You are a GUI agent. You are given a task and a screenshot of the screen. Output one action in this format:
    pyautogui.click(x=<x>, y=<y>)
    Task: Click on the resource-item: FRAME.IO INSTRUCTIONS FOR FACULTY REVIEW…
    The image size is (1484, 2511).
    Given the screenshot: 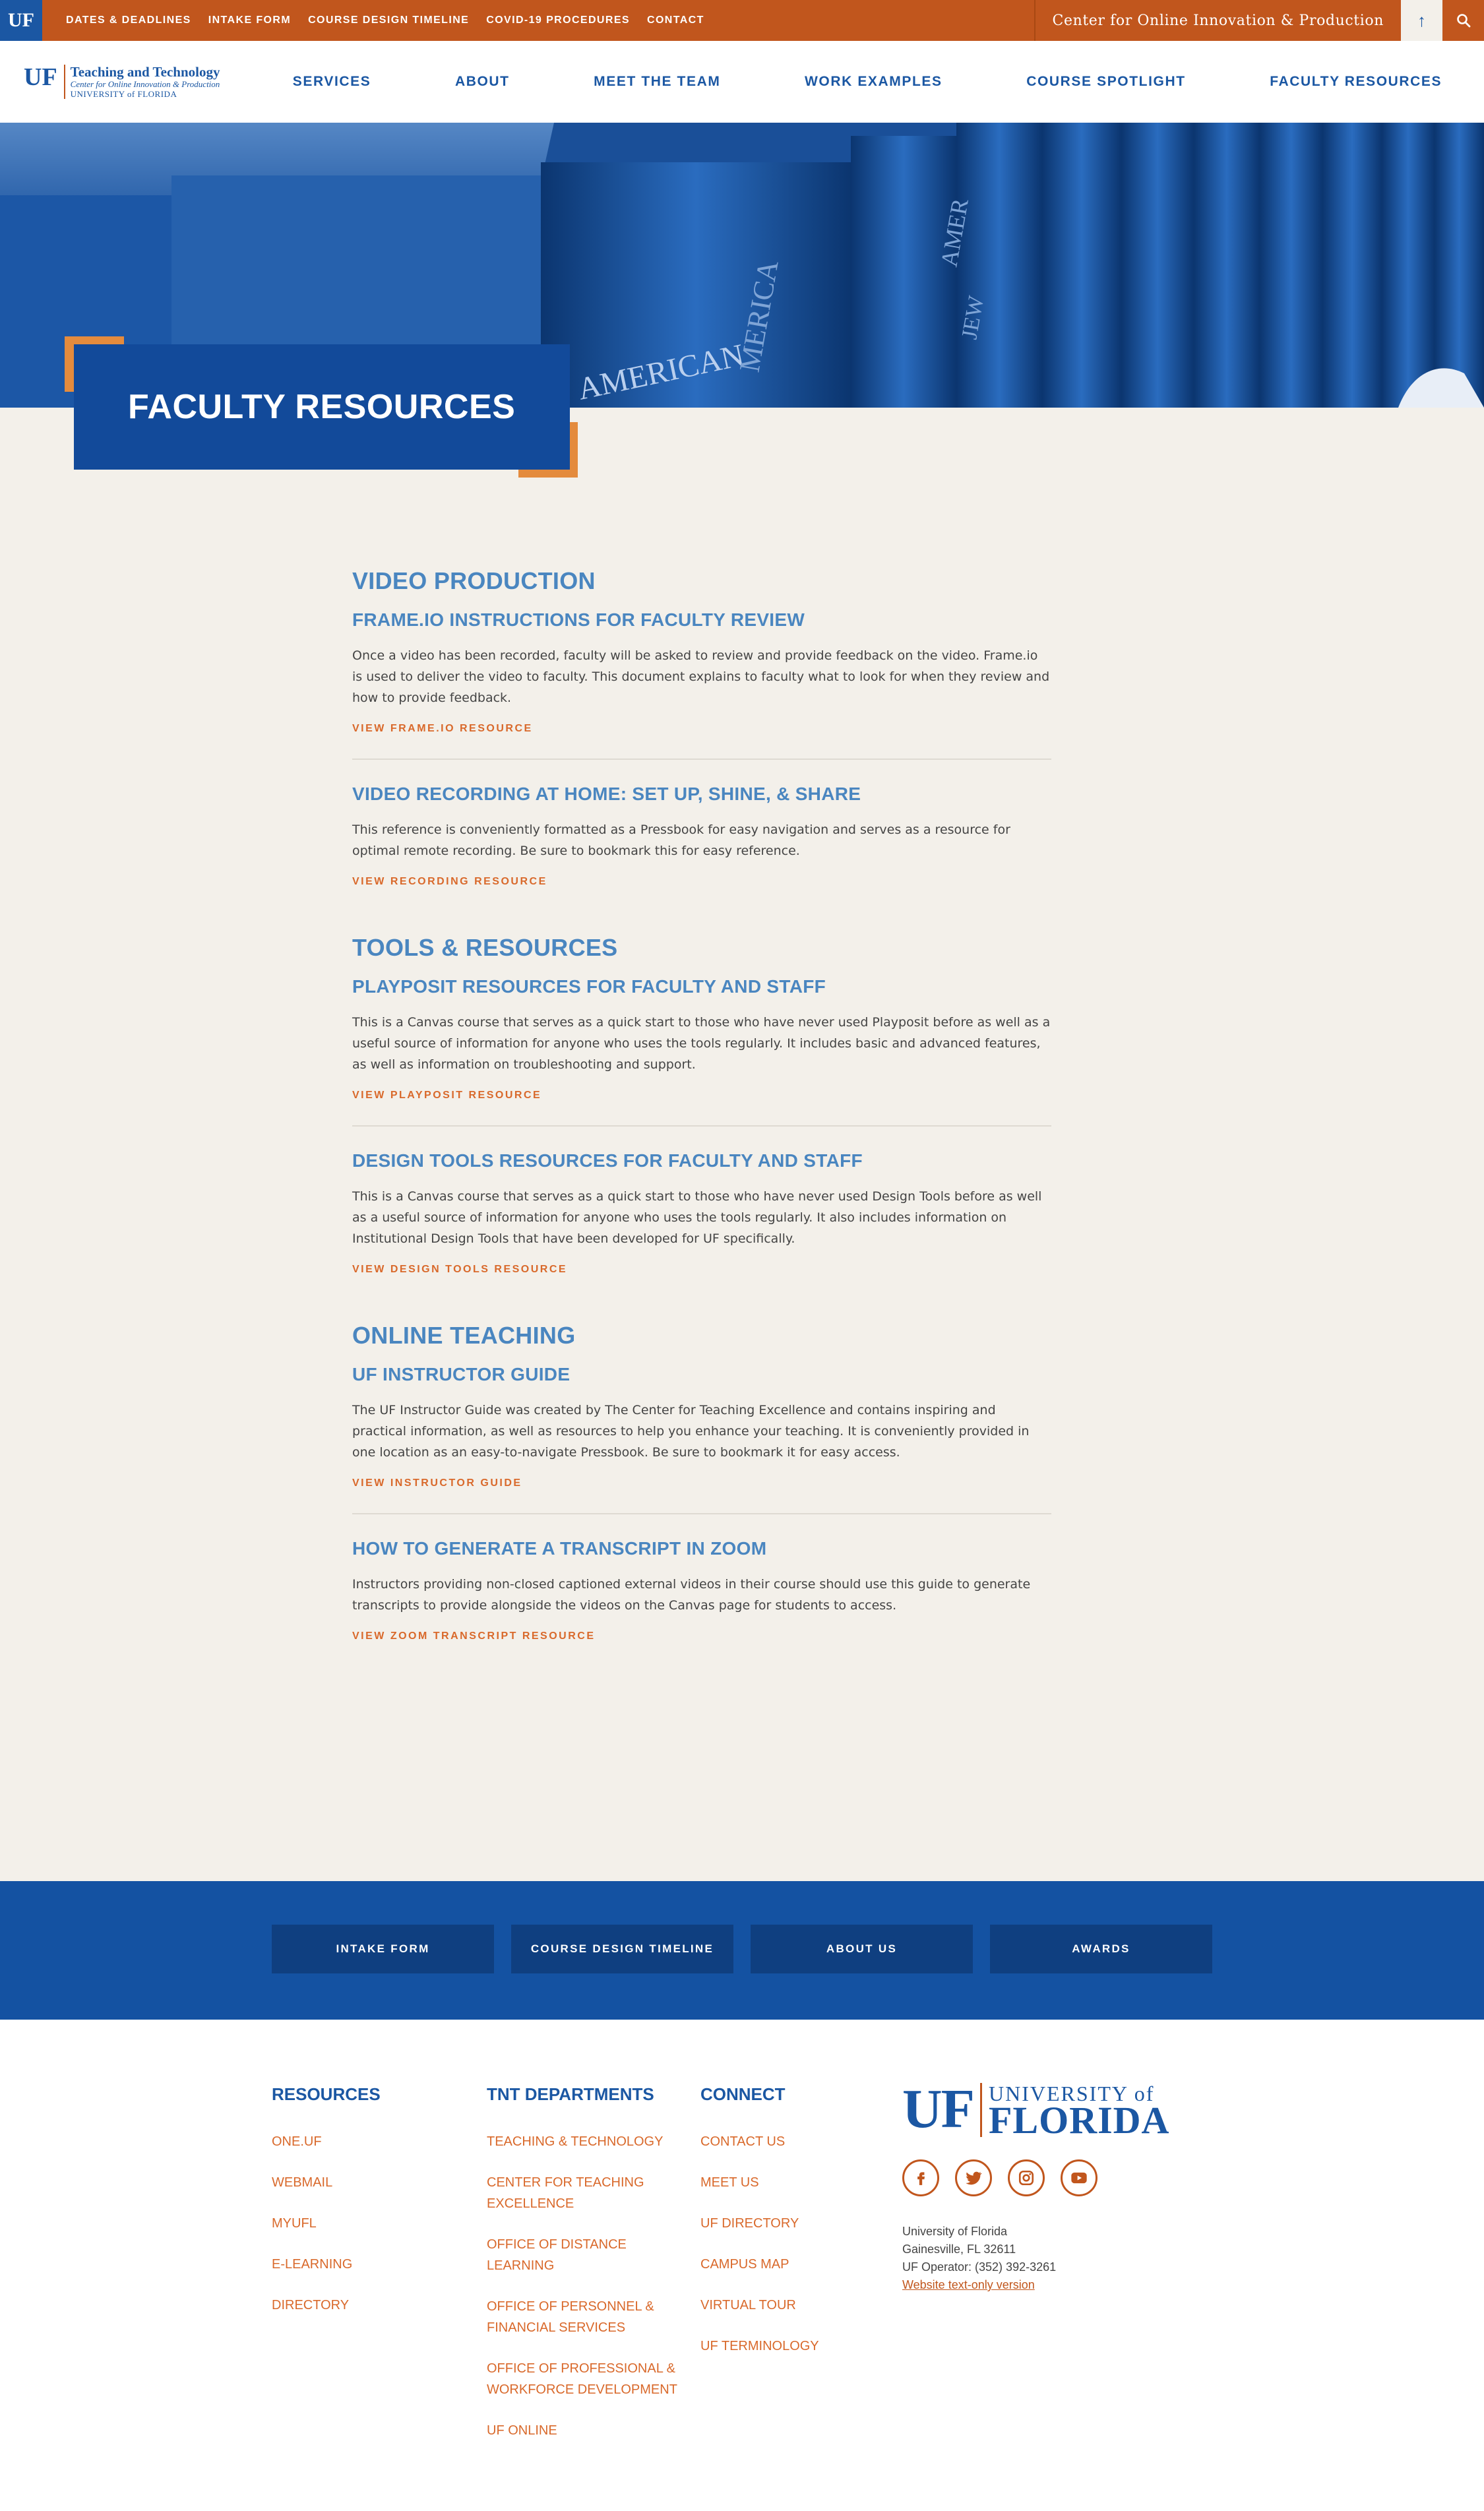 What is the action you would take?
    pyautogui.click(x=701, y=684)
    